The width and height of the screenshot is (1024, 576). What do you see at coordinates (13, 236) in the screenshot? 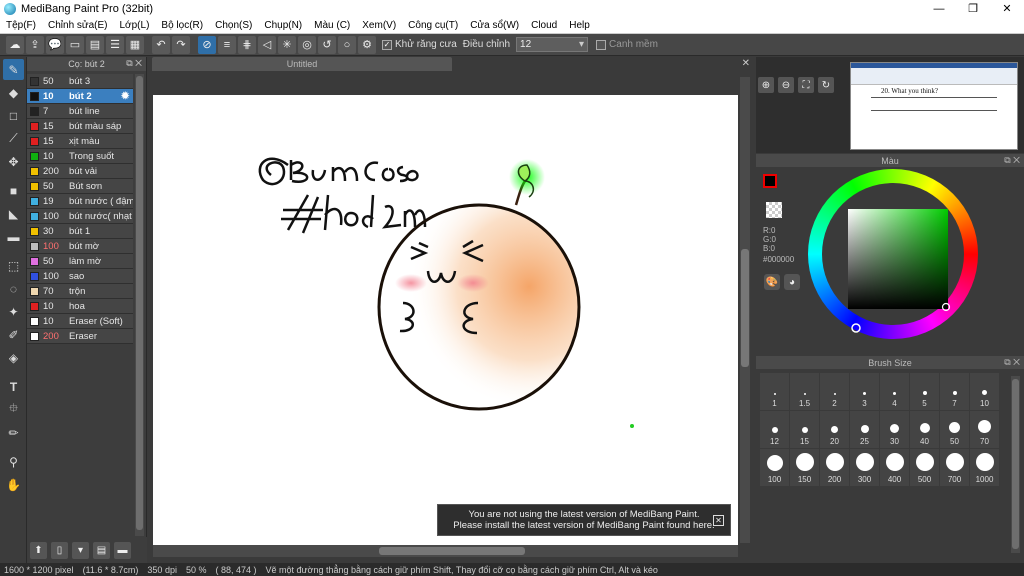
I see `gradient-tool-icon: ▬` at bounding box center [13, 236].